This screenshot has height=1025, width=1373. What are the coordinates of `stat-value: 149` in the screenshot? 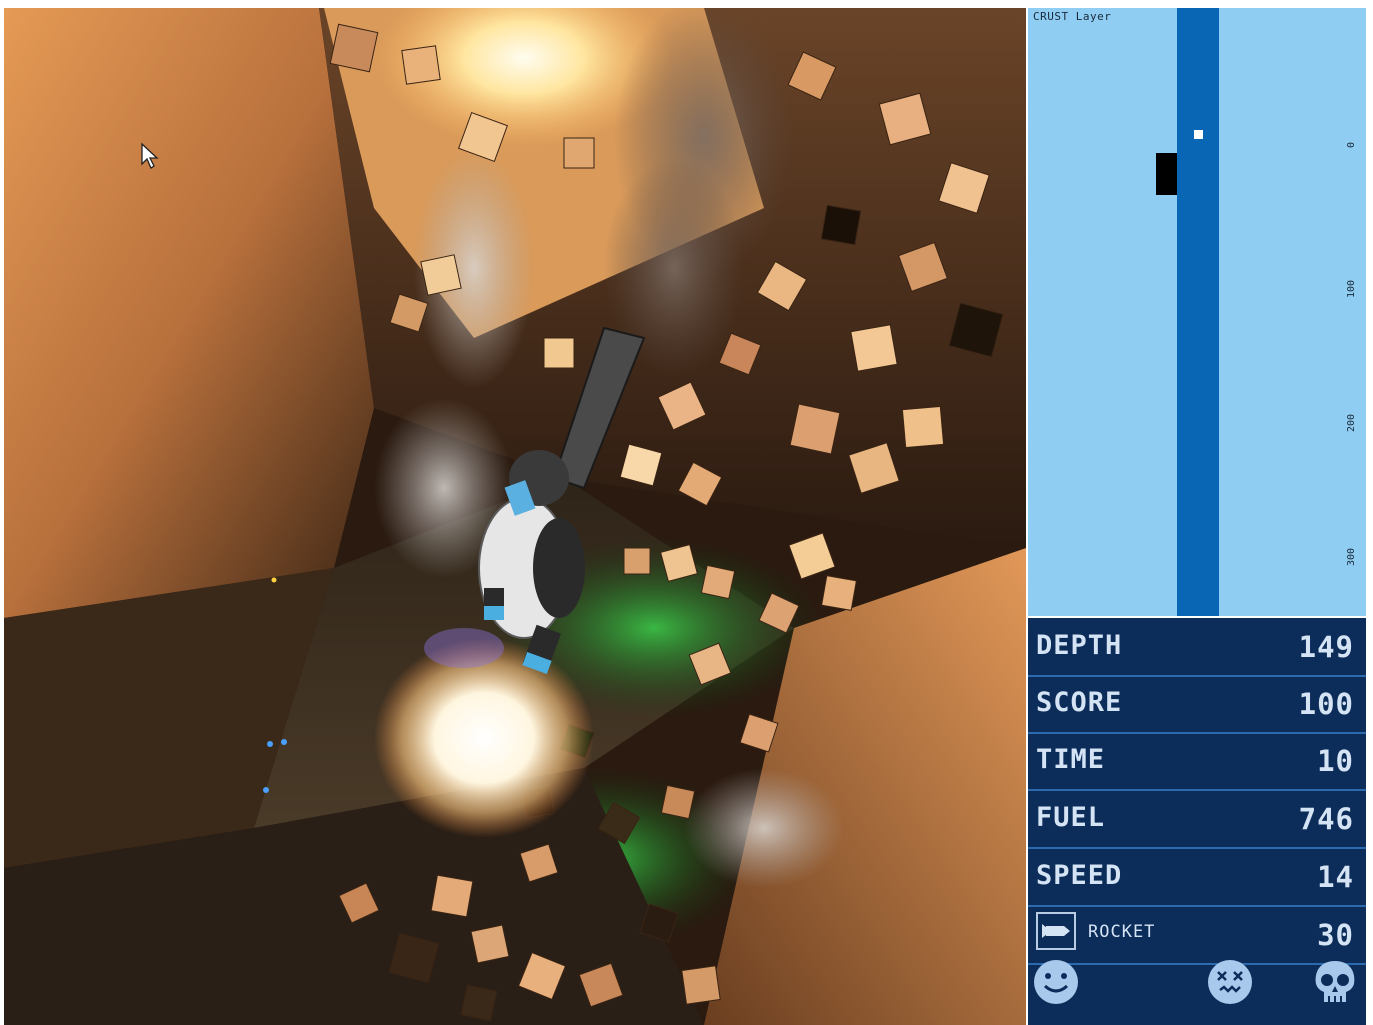 It's located at (1326, 647).